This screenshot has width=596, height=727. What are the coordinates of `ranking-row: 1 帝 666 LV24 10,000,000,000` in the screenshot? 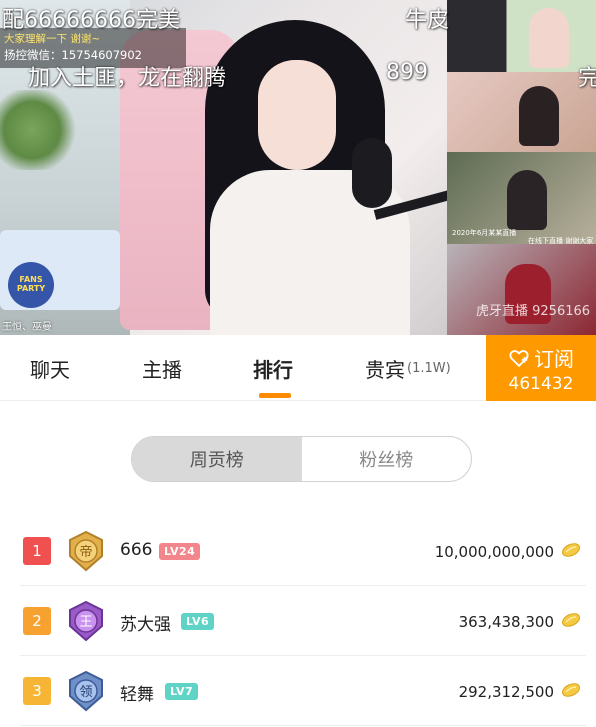 It's located at (303, 551).